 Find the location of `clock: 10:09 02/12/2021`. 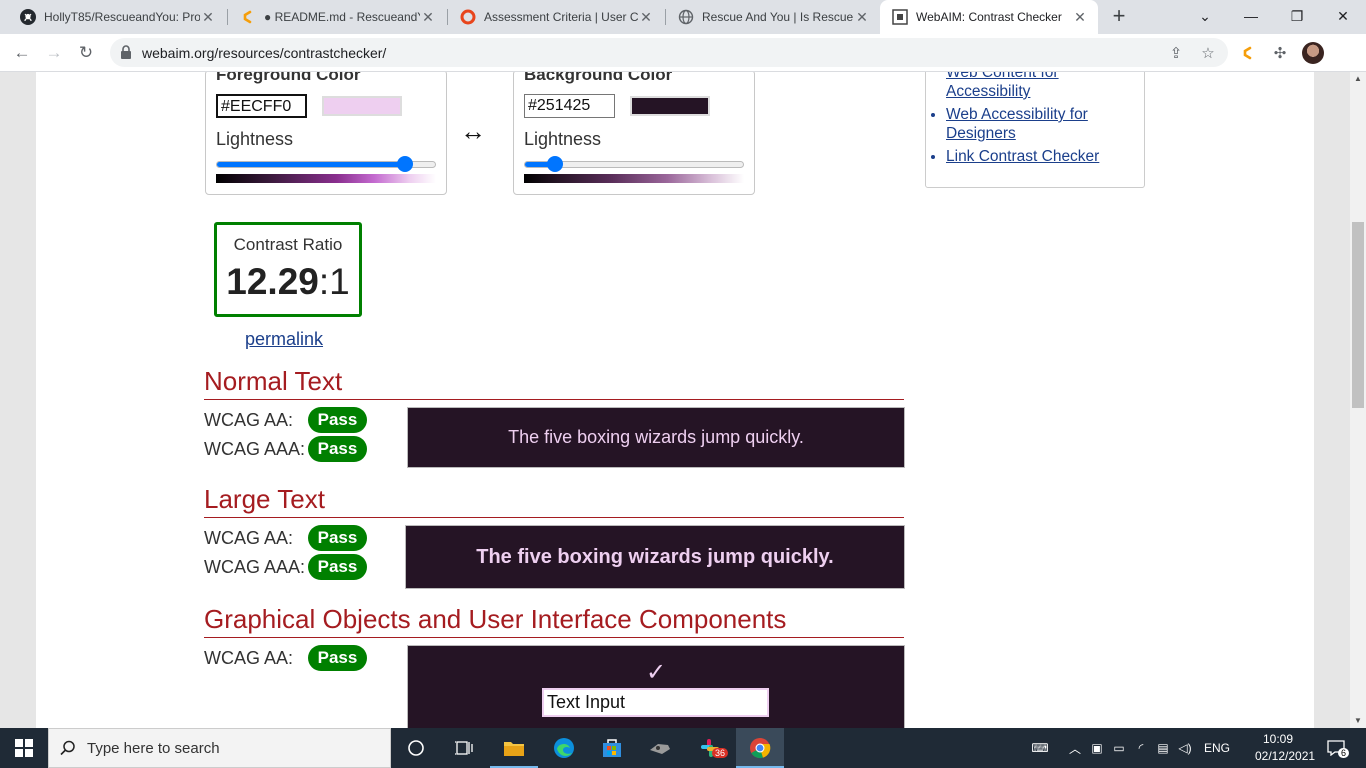

clock: 10:09 02/12/2021 is located at coordinates (1285, 748).